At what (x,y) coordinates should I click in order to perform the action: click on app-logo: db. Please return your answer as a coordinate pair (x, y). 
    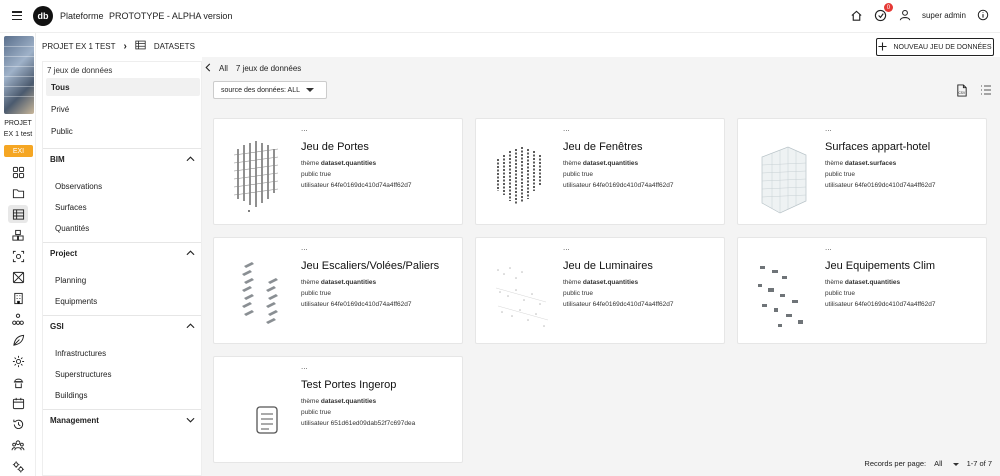
    Looking at the image, I should click on (43, 16).